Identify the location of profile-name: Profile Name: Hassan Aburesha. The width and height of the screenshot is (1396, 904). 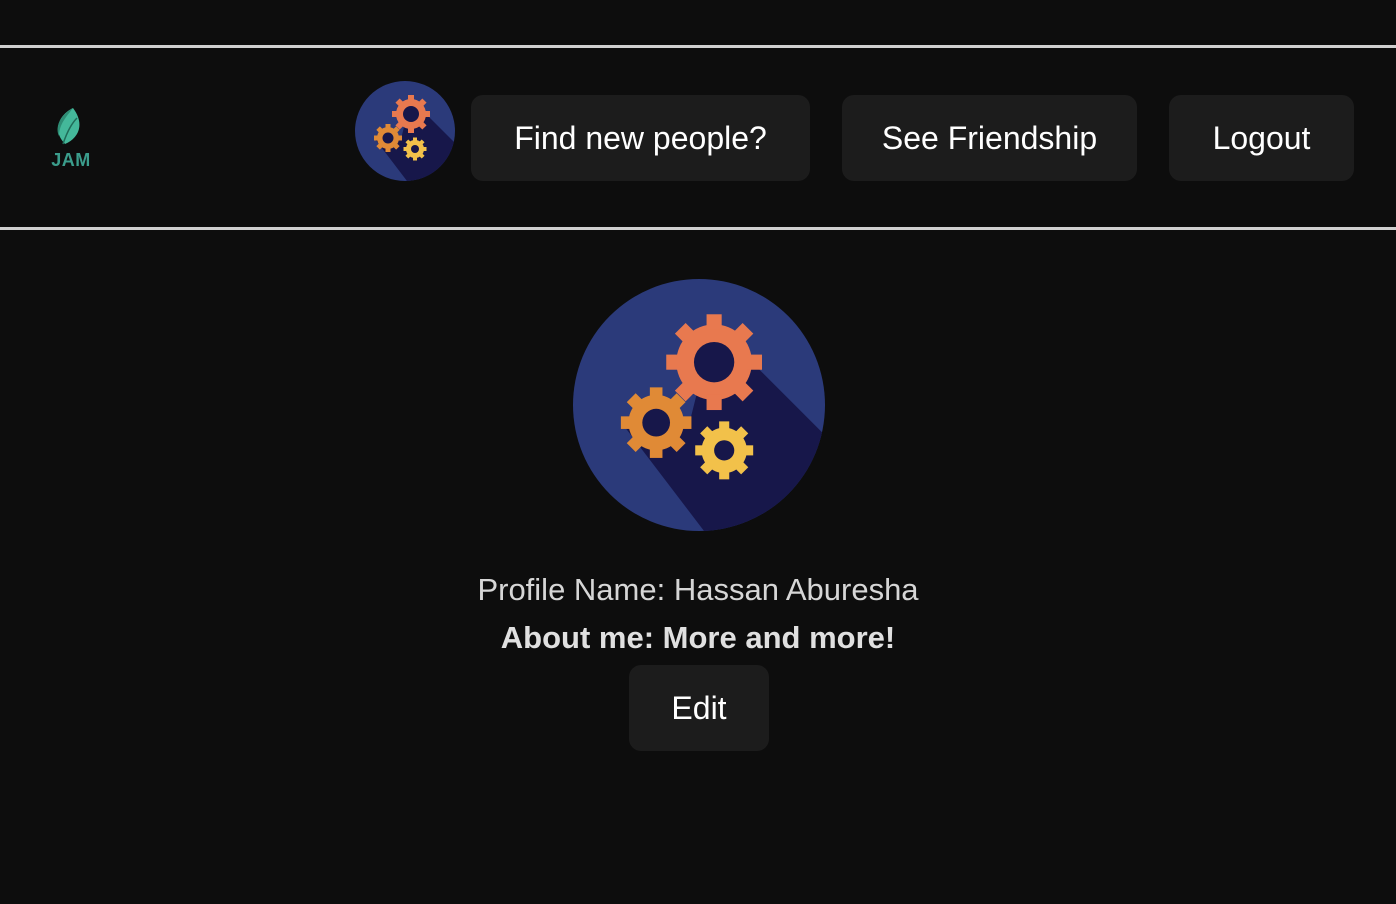
(698, 589).